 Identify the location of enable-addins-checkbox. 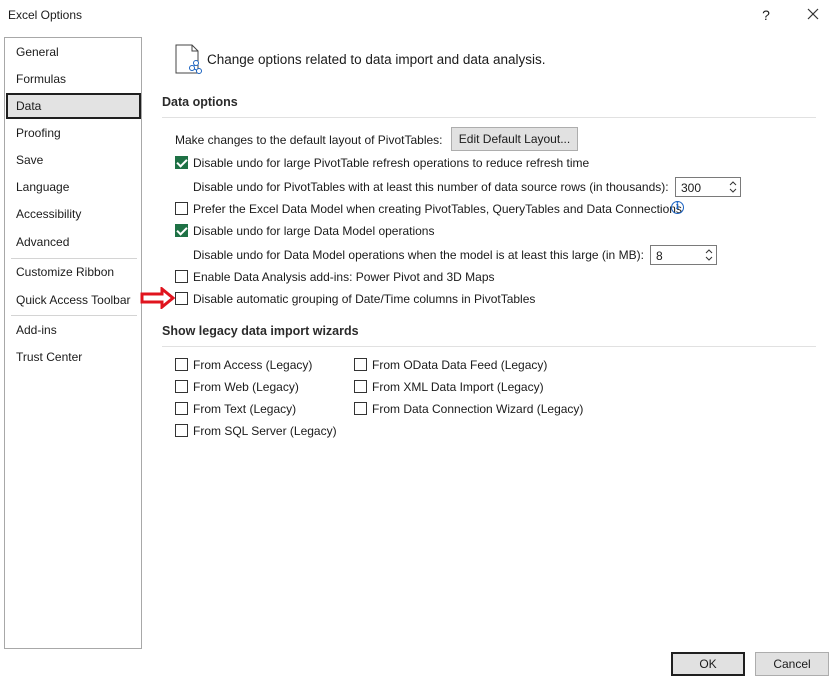
(181, 276).